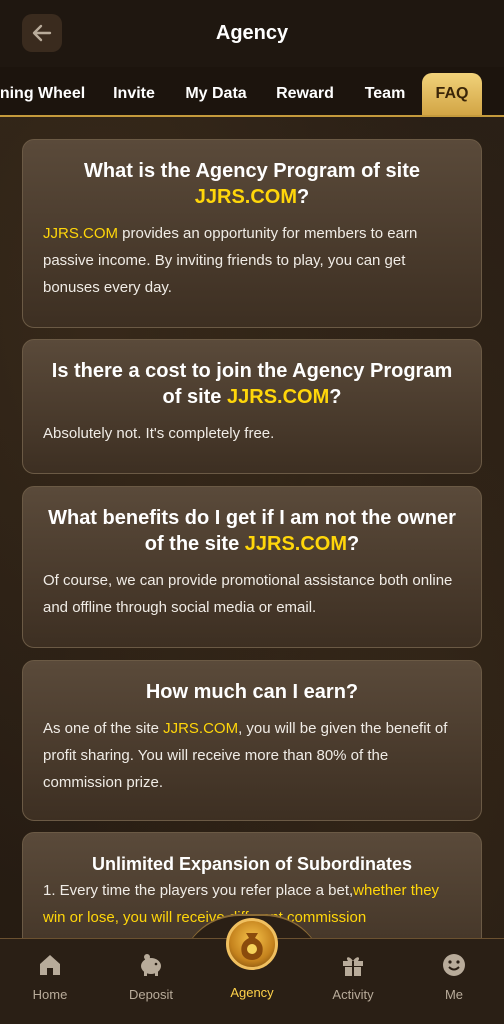 The image size is (504, 1024). What do you see at coordinates (454, 965) in the screenshot?
I see `smiley-icon` at bounding box center [454, 965].